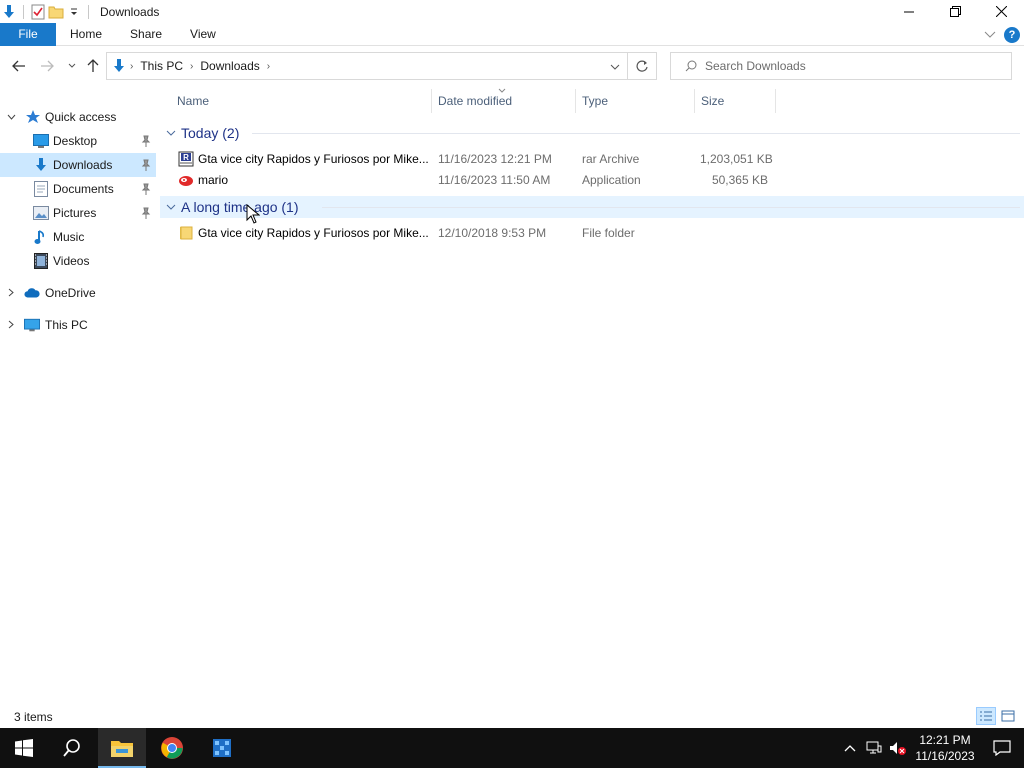  I want to click on column-divider, so click(775, 101).